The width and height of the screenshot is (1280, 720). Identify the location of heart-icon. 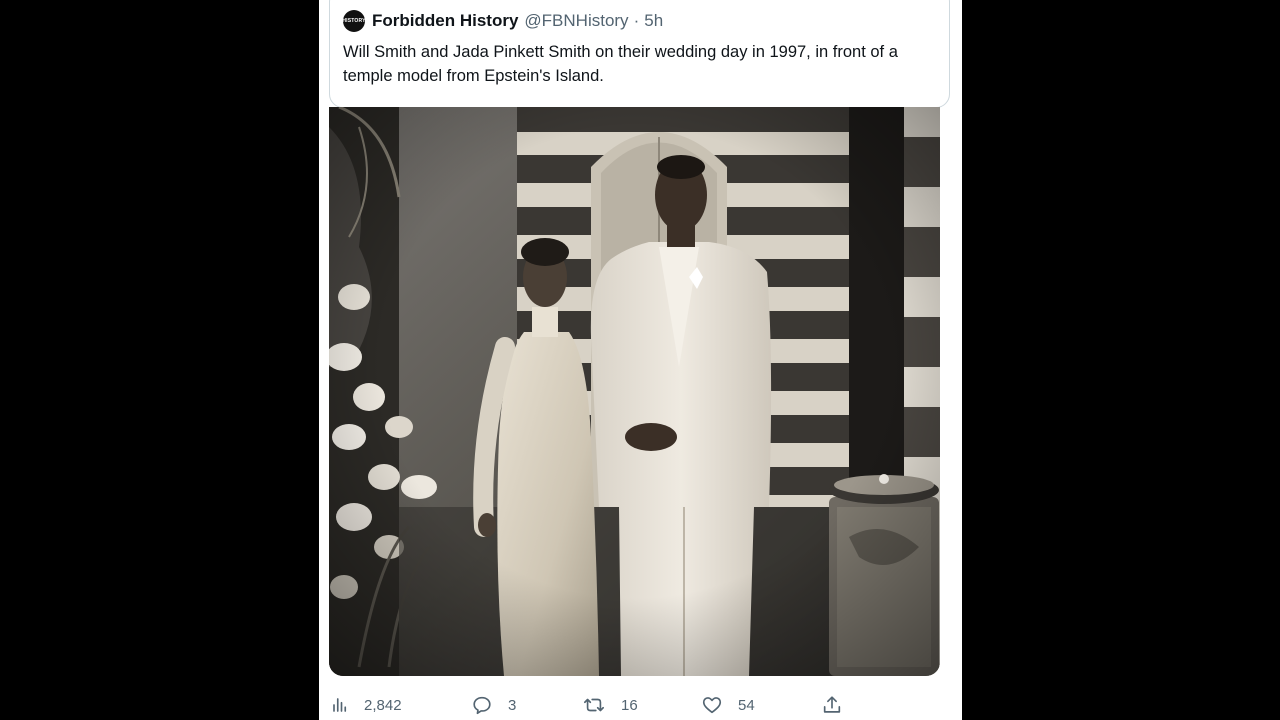
(712, 705).